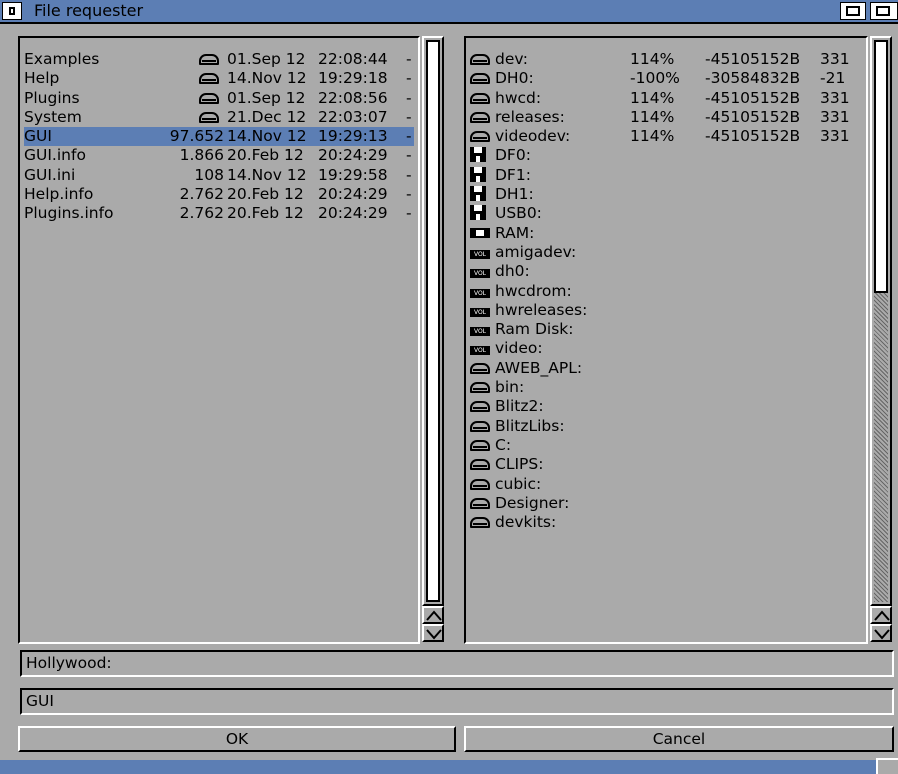 Image resolution: width=898 pixels, height=774 pixels. Describe the element at coordinates (666, 503) in the screenshot. I see `device-row: Designer:` at that location.